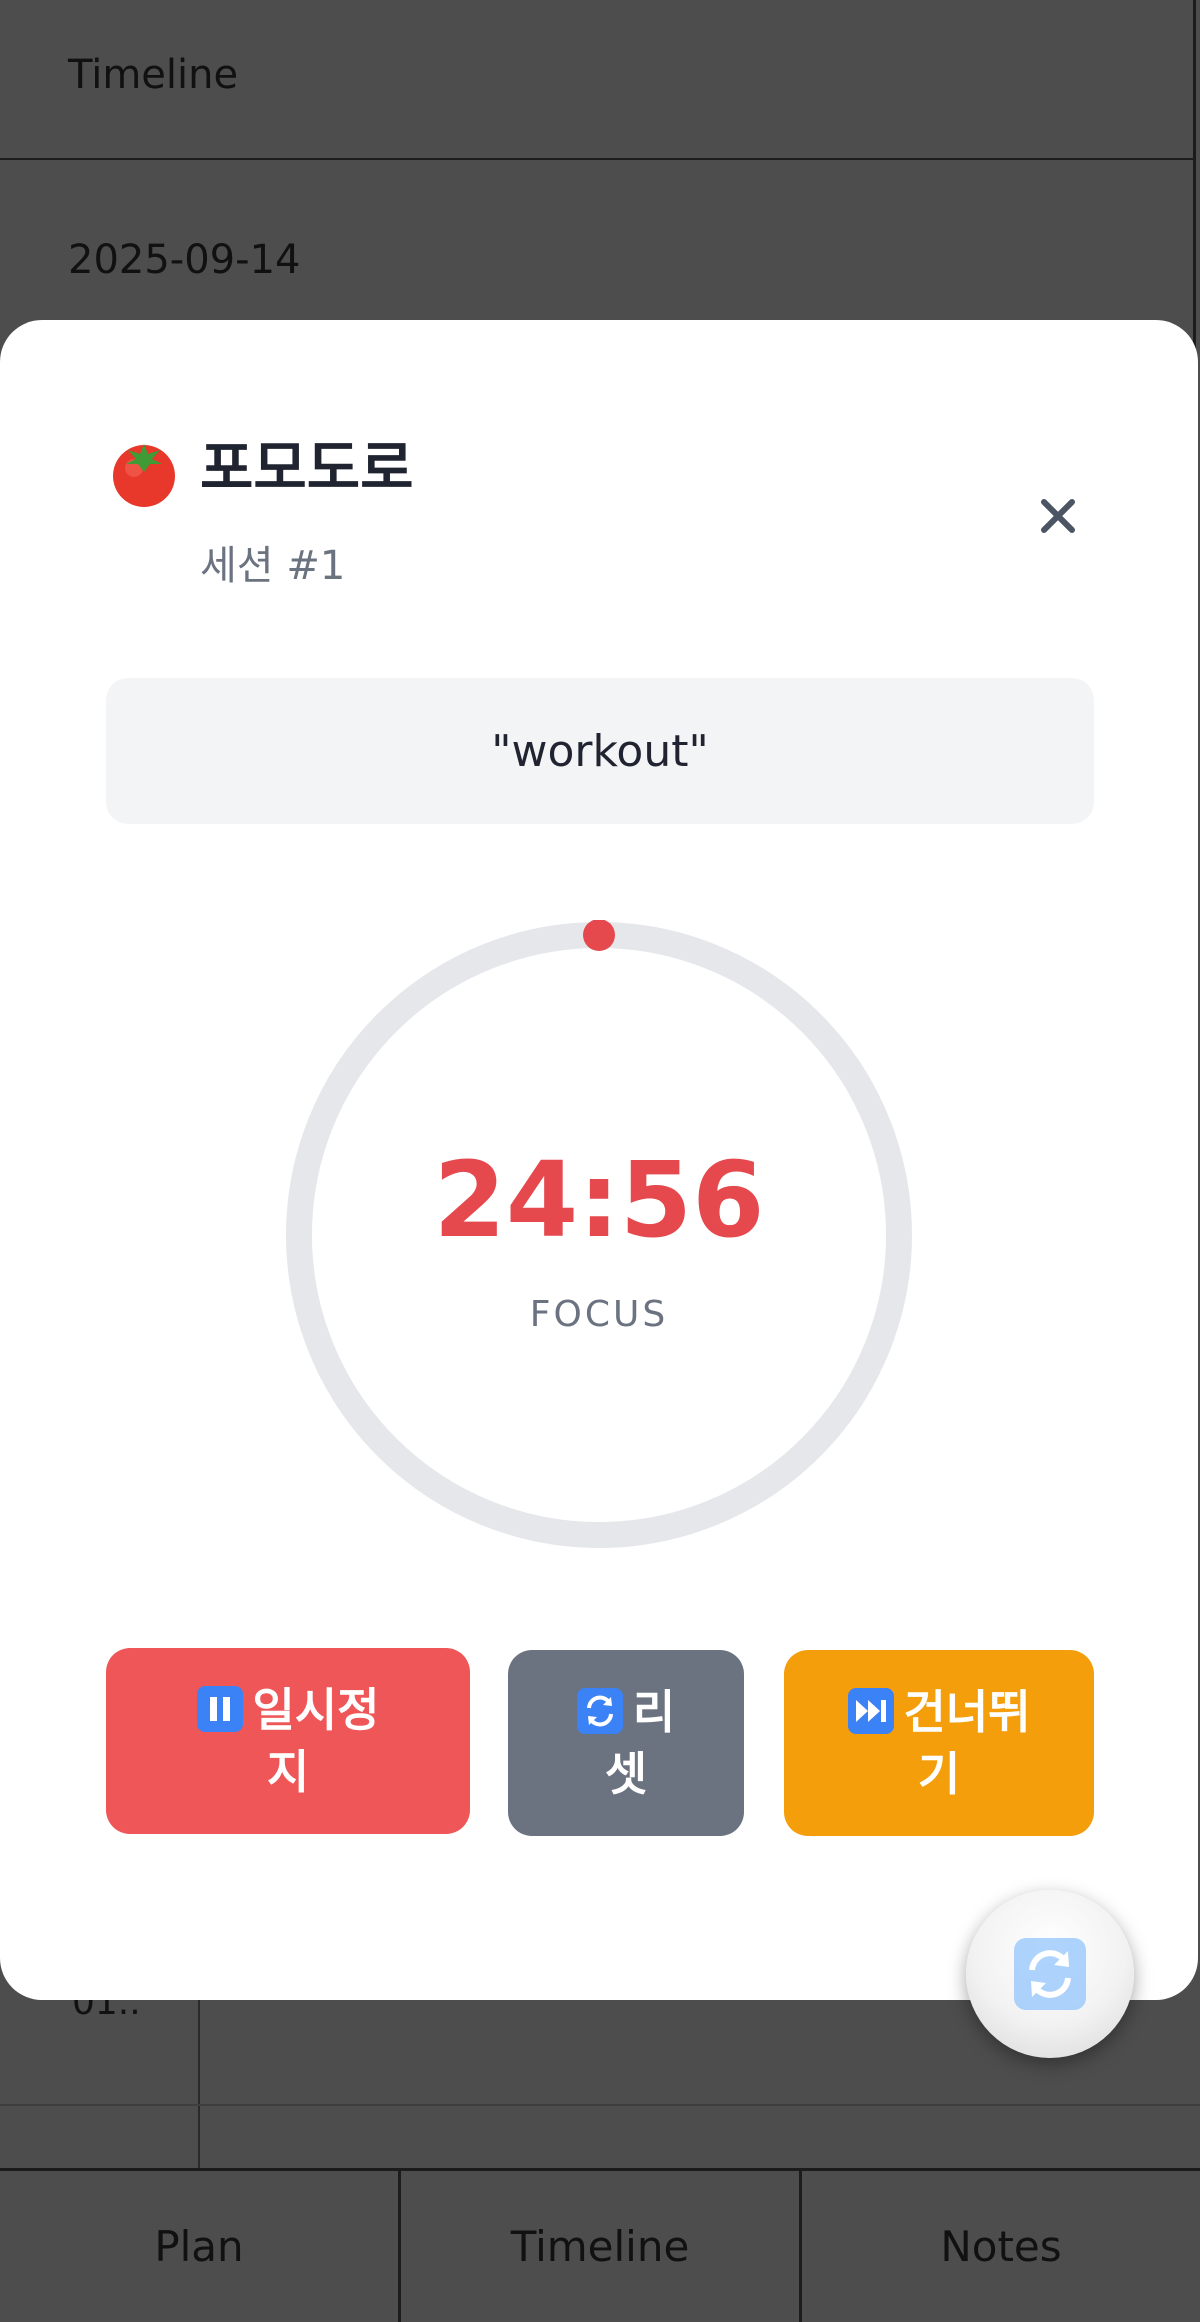 This screenshot has height=2322, width=1200. I want to click on skip-label-line1: 건너뛰, so click(967, 1712).